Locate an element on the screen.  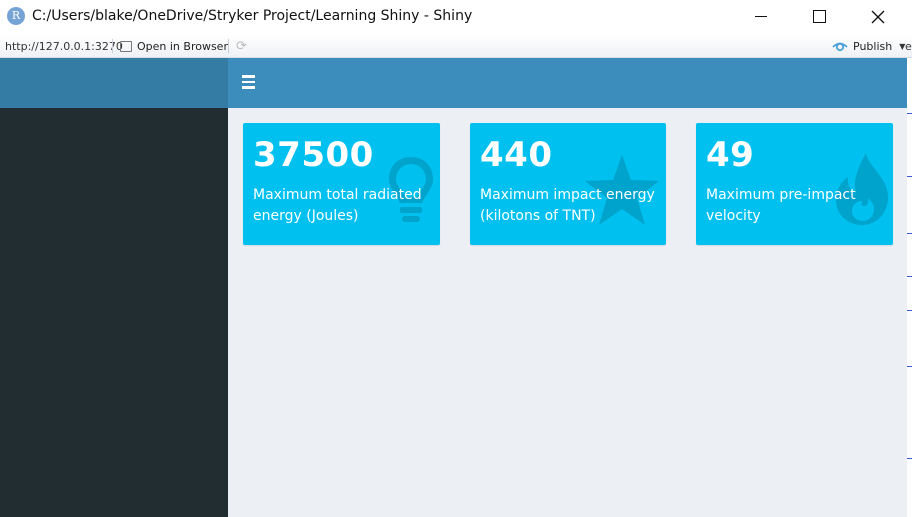
publish-label: Publish is located at coordinates (873, 46).